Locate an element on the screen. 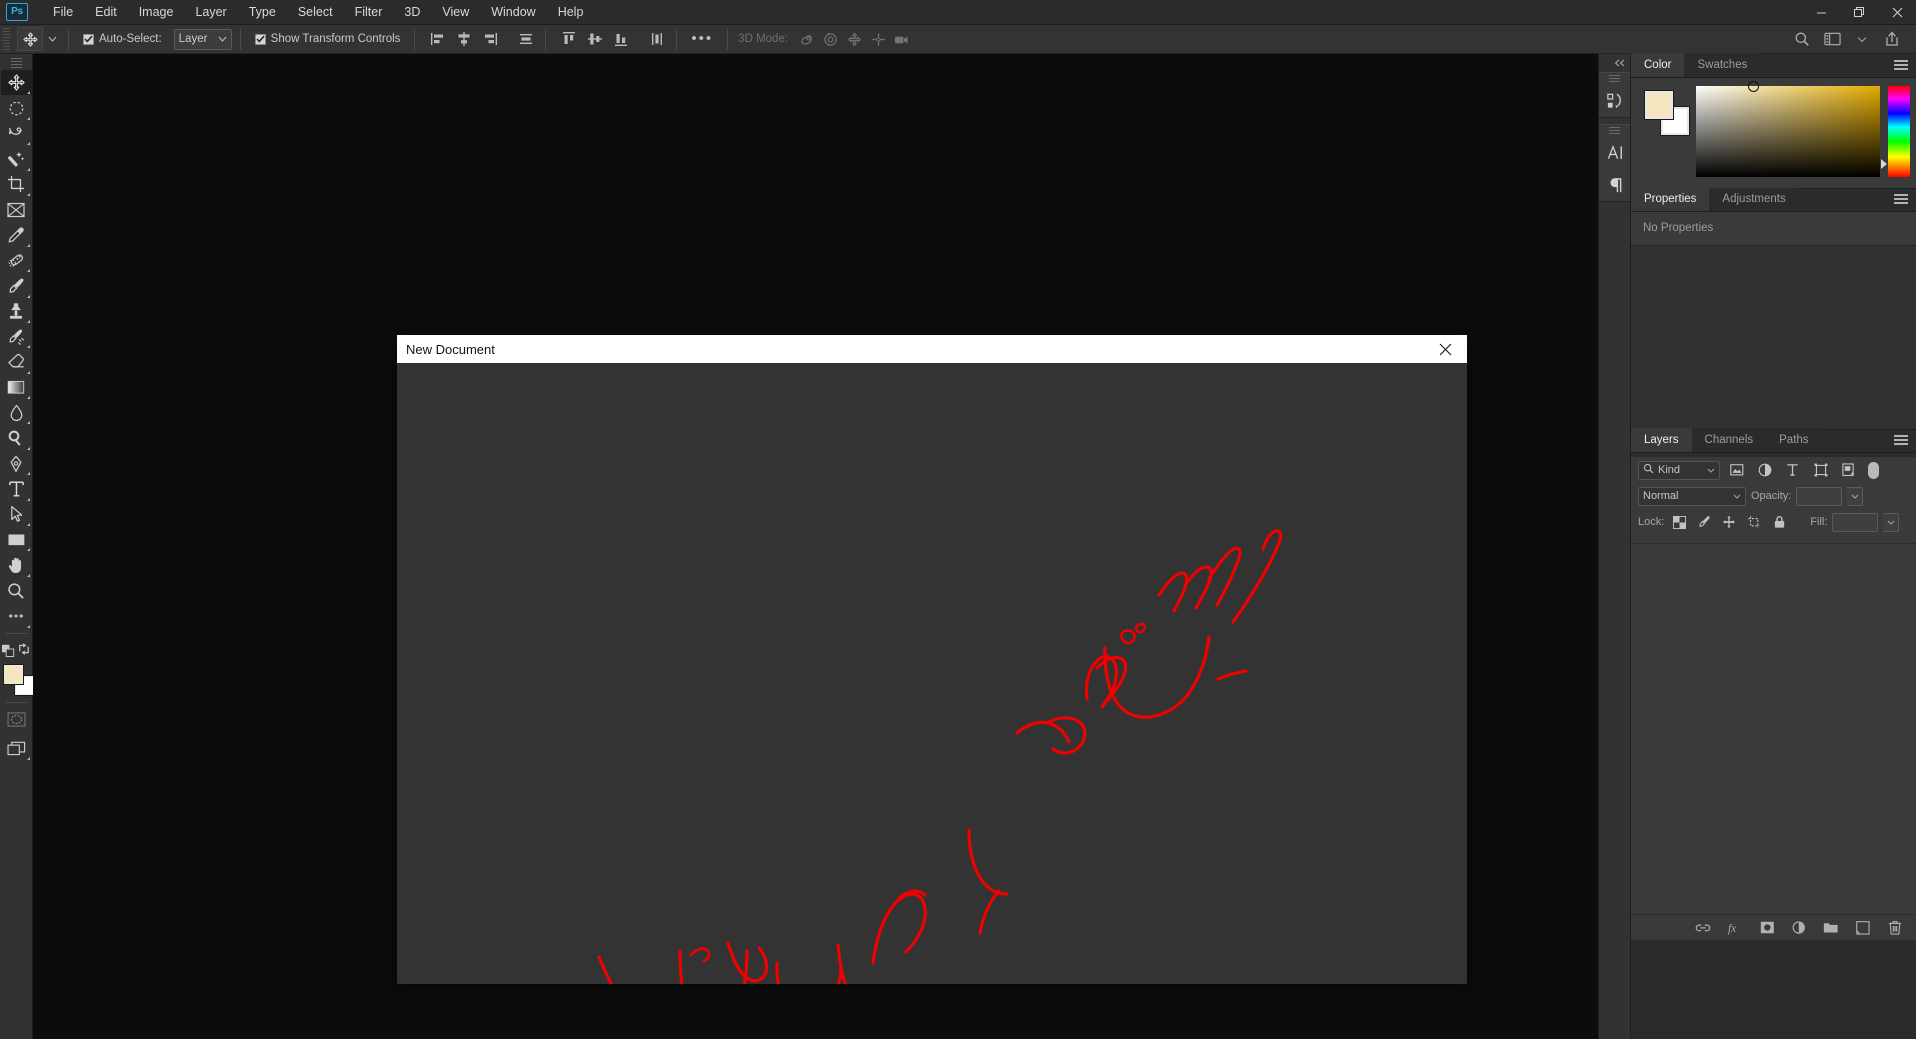  close-button is located at coordinates (1897, 12).